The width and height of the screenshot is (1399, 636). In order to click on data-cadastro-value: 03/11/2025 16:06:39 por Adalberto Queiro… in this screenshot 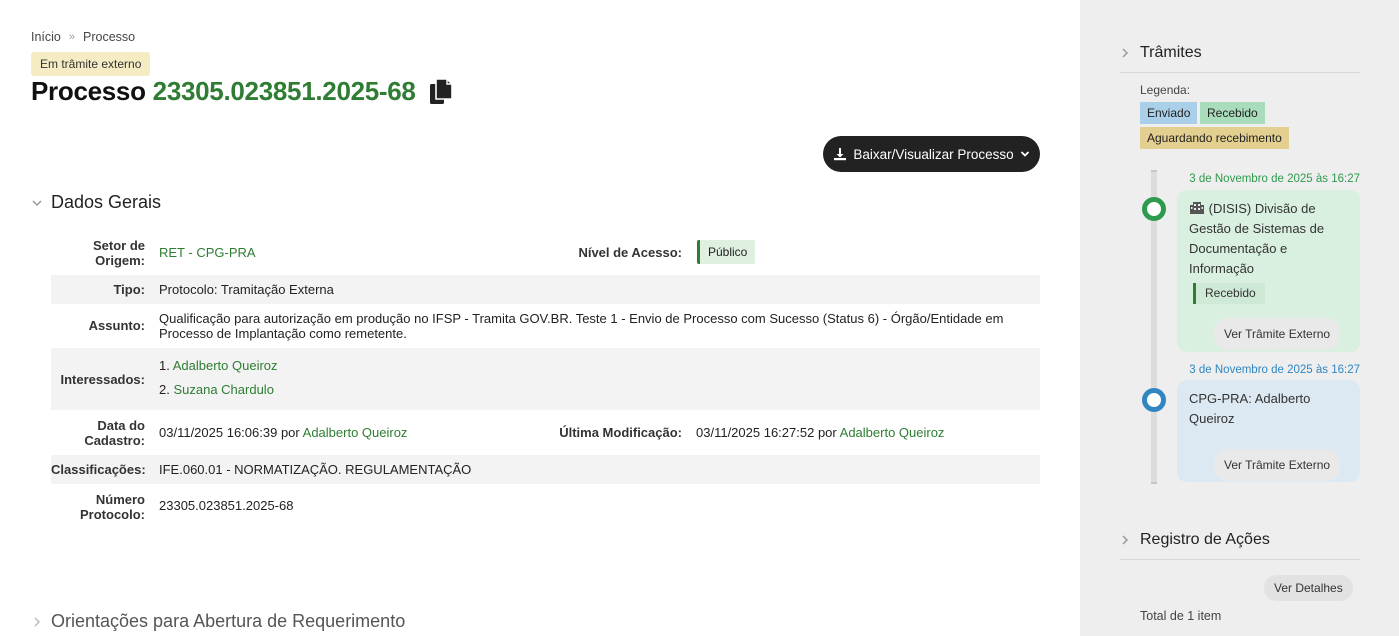, I will do `click(283, 432)`.